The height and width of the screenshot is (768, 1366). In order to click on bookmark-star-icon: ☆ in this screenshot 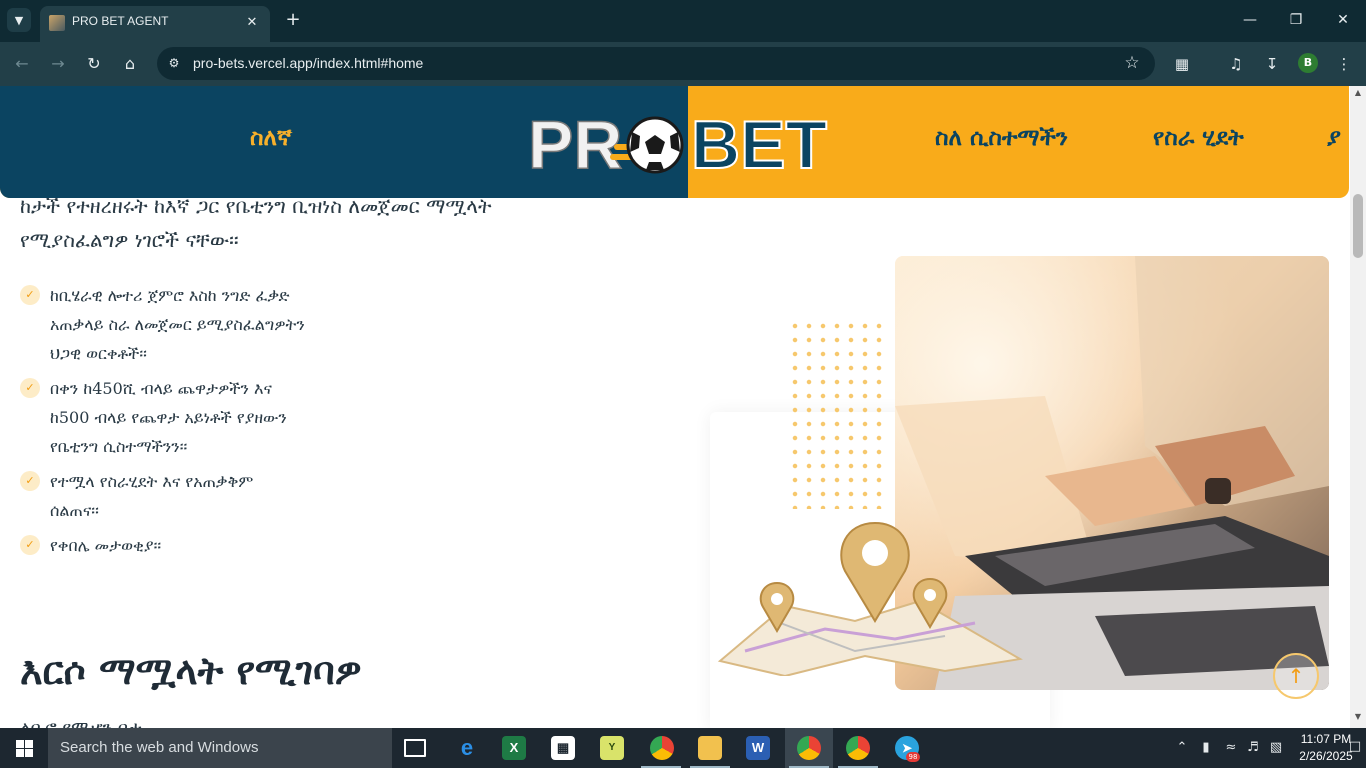, I will do `click(1132, 63)`.